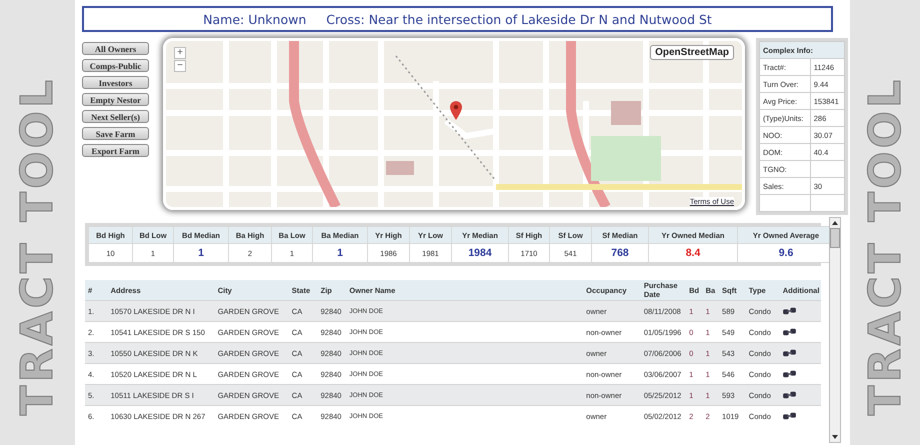  I want to click on action-button: Comps-Public, so click(115, 65).